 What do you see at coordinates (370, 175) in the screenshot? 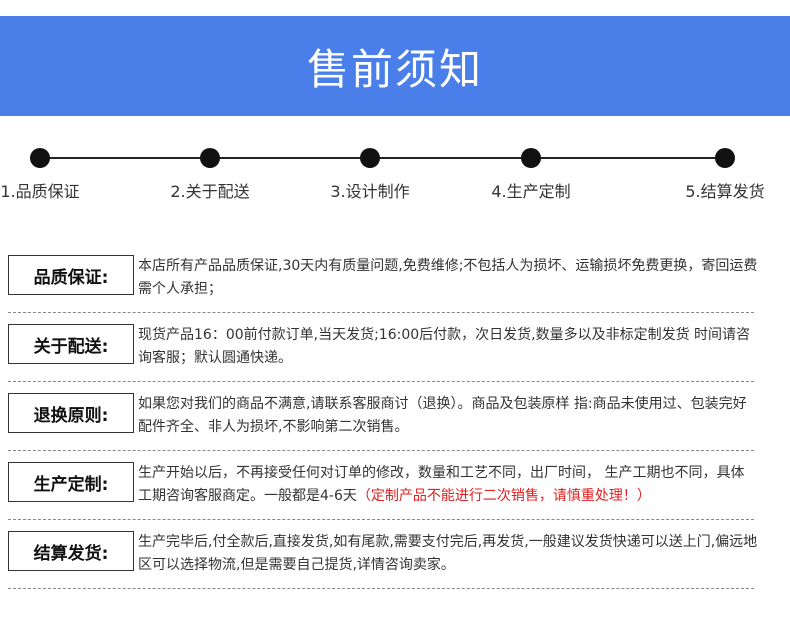
I see `step-3: 3.设计制作` at bounding box center [370, 175].